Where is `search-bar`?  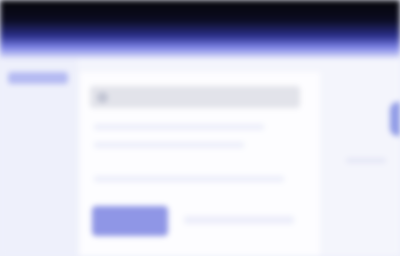 search-bar is located at coordinates (195, 97).